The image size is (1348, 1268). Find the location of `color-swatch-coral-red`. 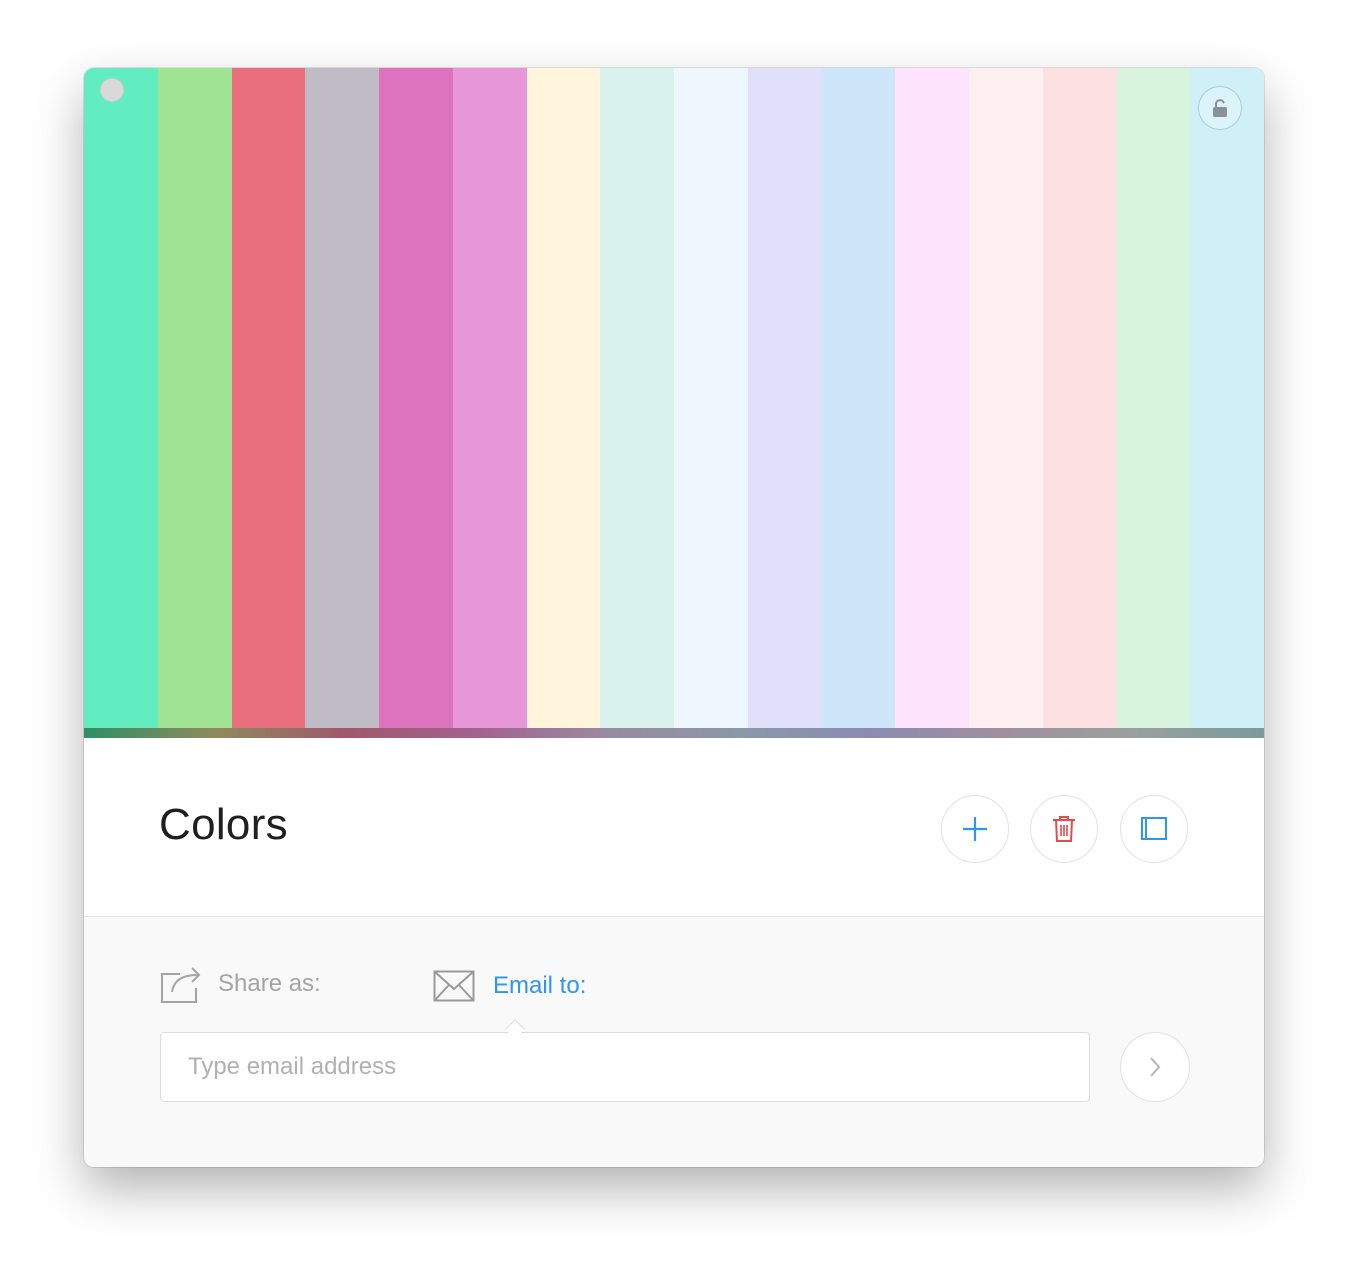

color-swatch-coral-red is located at coordinates (268, 398).